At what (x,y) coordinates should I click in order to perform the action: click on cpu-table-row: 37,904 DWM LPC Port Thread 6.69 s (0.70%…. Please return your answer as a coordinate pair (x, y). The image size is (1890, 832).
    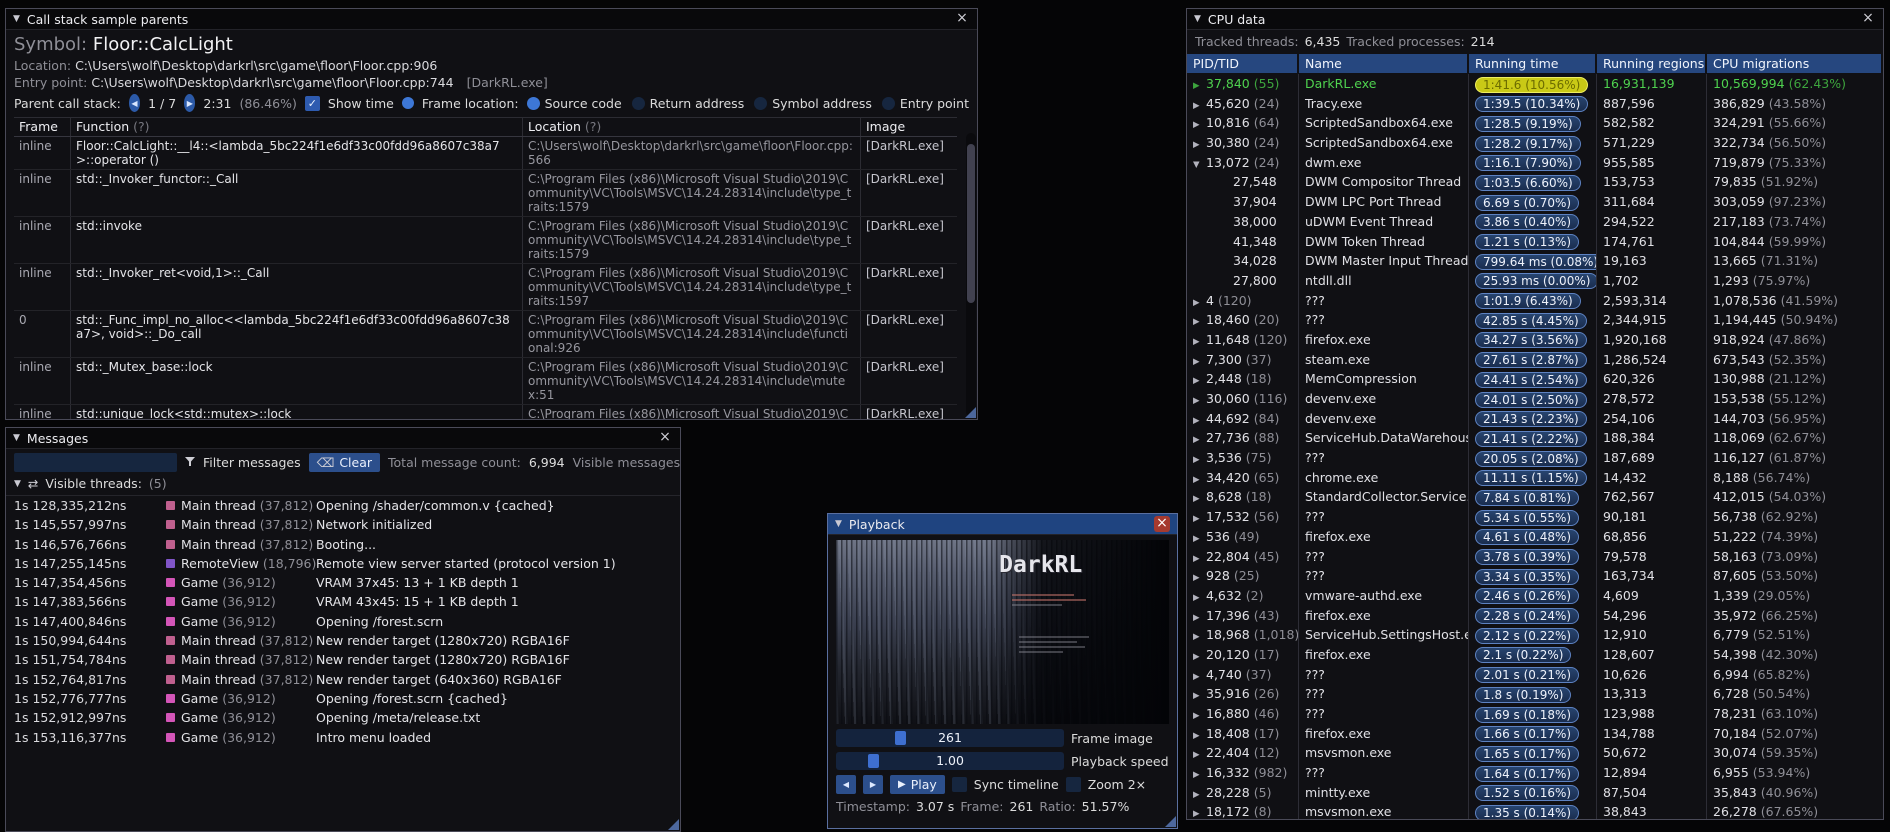
    Looking at the image, I should click on (1535, 202).